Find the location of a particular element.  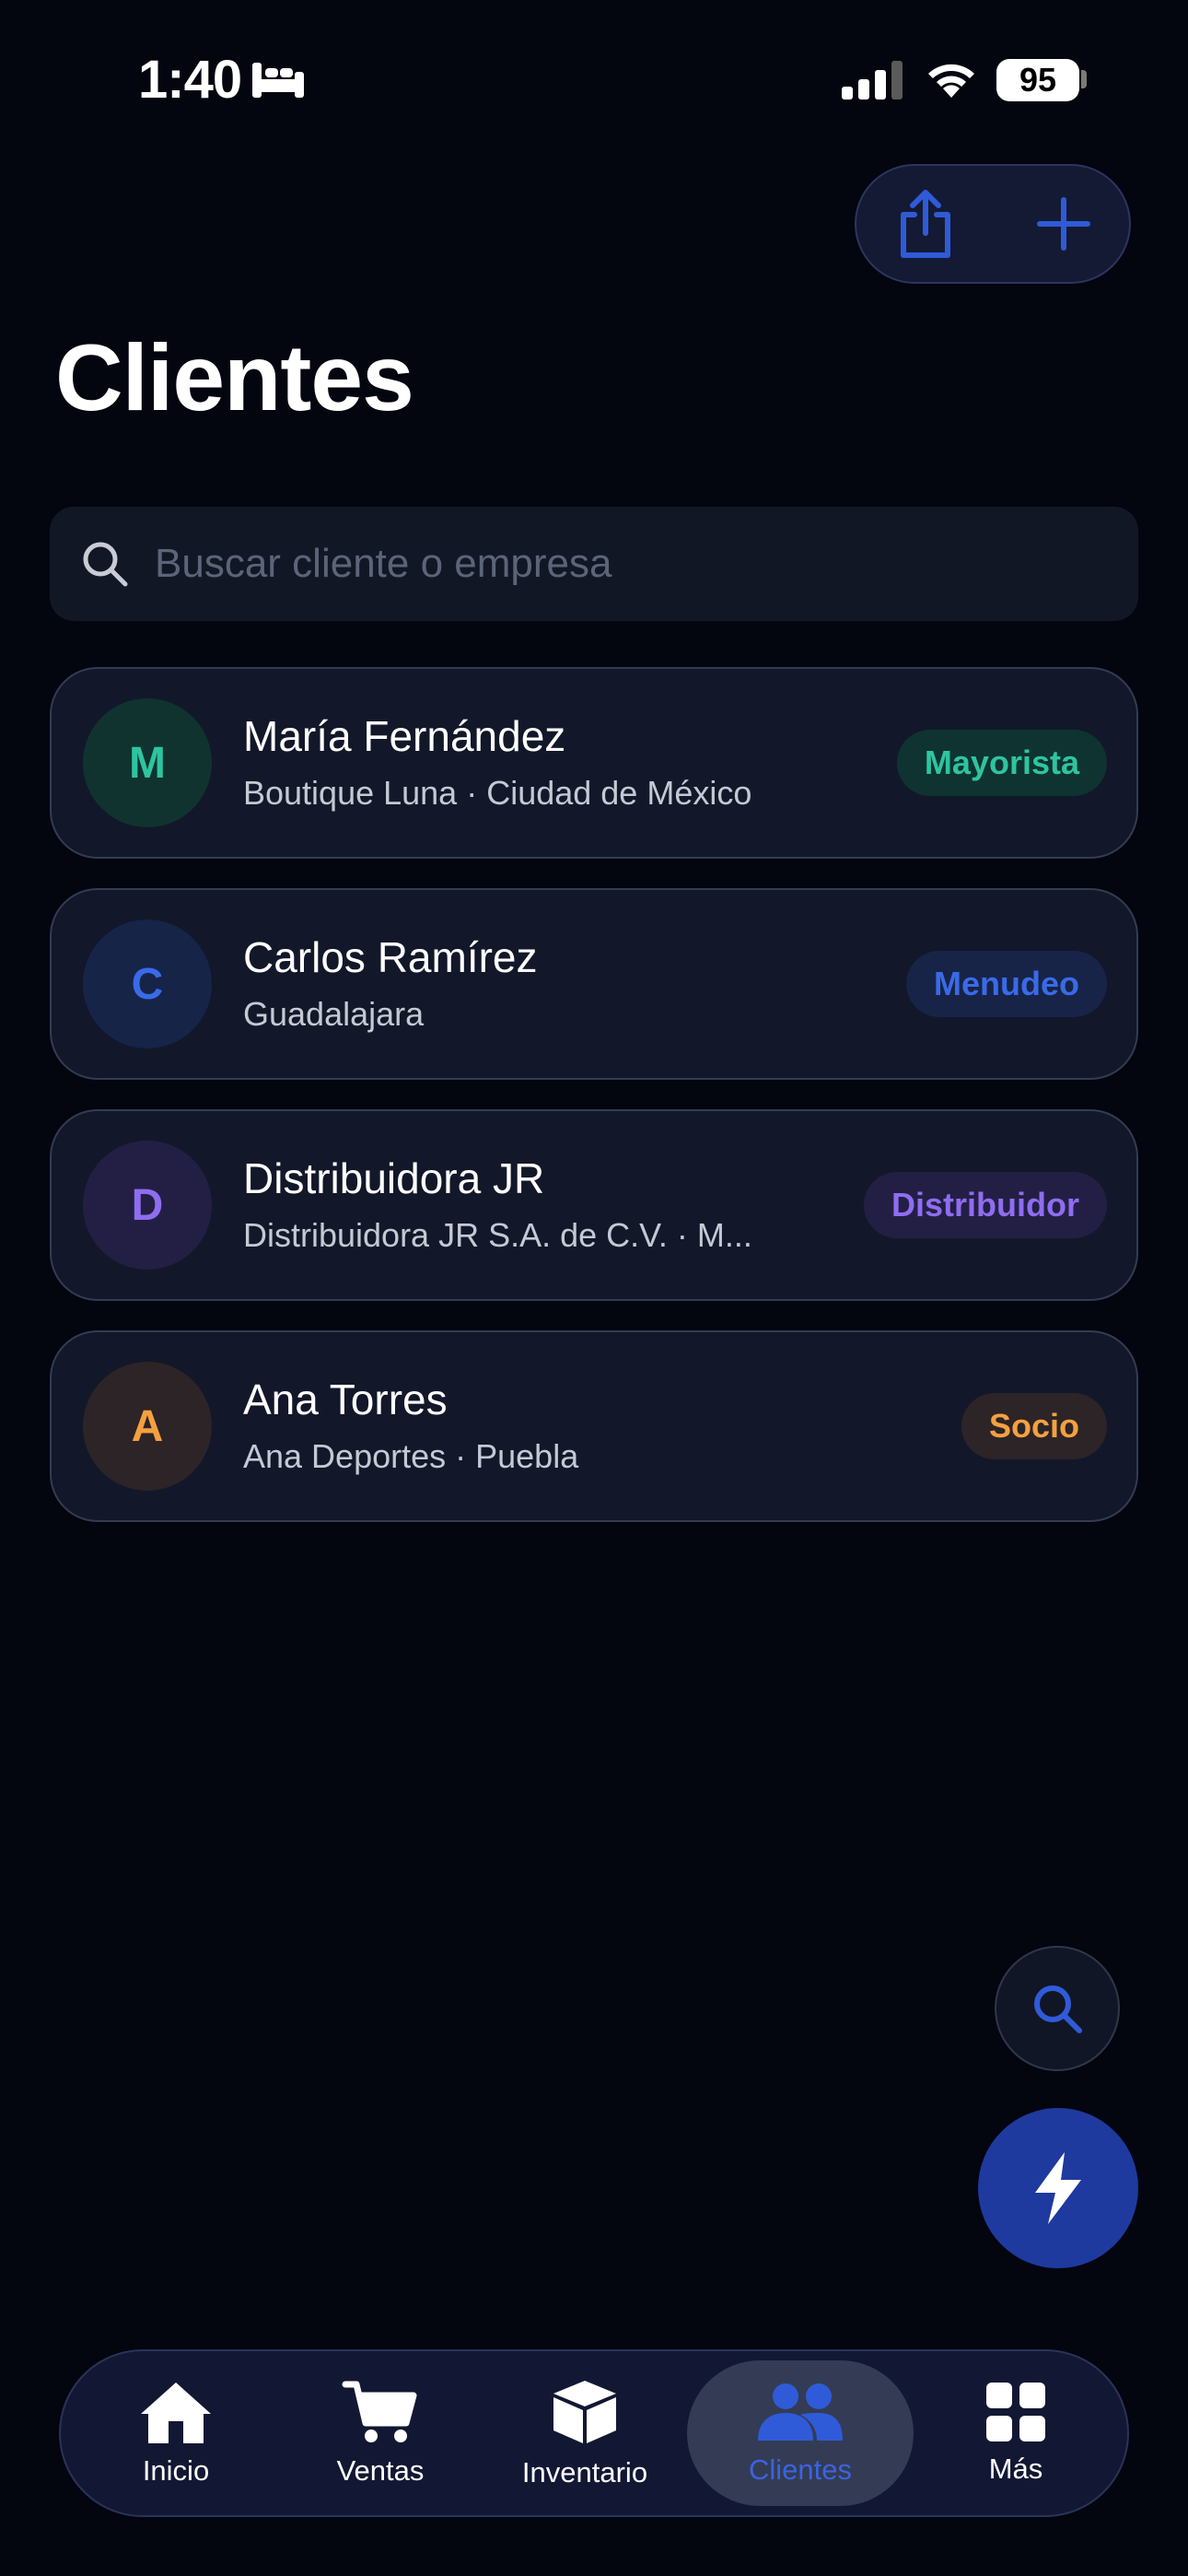

search-bar is located at coordinates (594, 564).